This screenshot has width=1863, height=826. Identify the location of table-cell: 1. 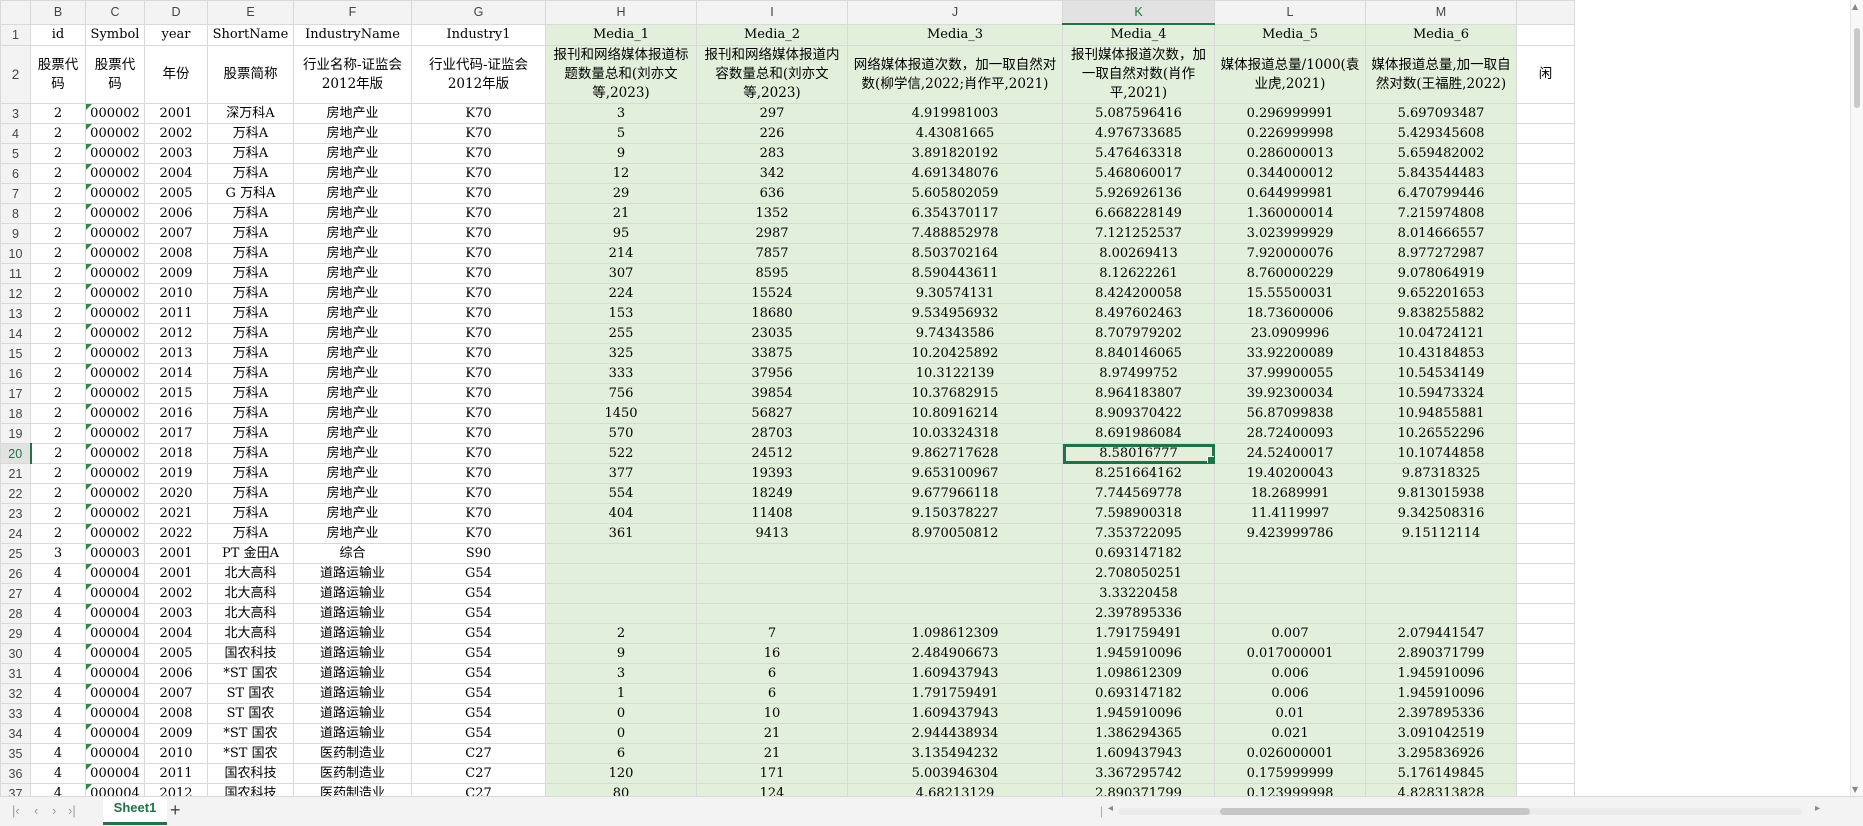
(621, 693).